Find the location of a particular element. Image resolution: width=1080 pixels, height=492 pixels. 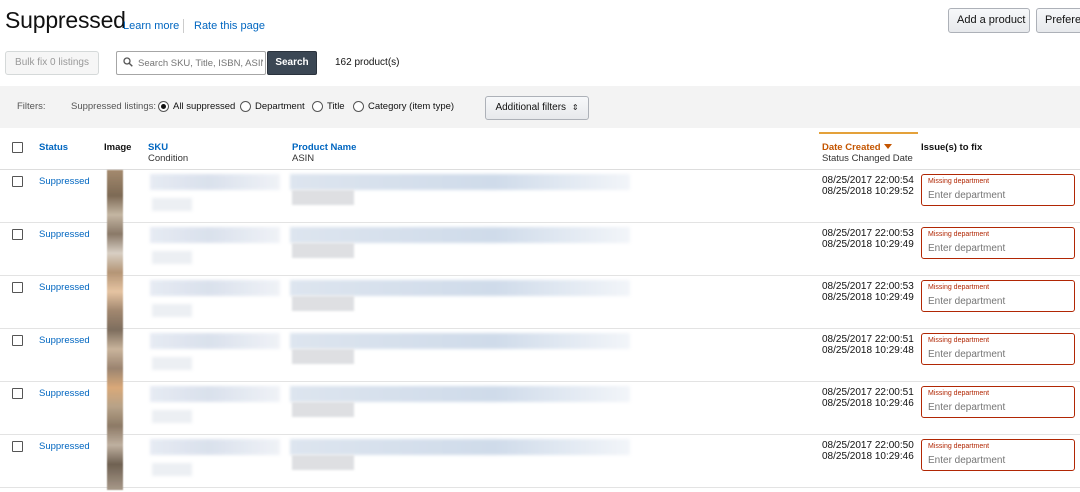

rate-page-link: Rate this page is located at coordinates (229, 26).